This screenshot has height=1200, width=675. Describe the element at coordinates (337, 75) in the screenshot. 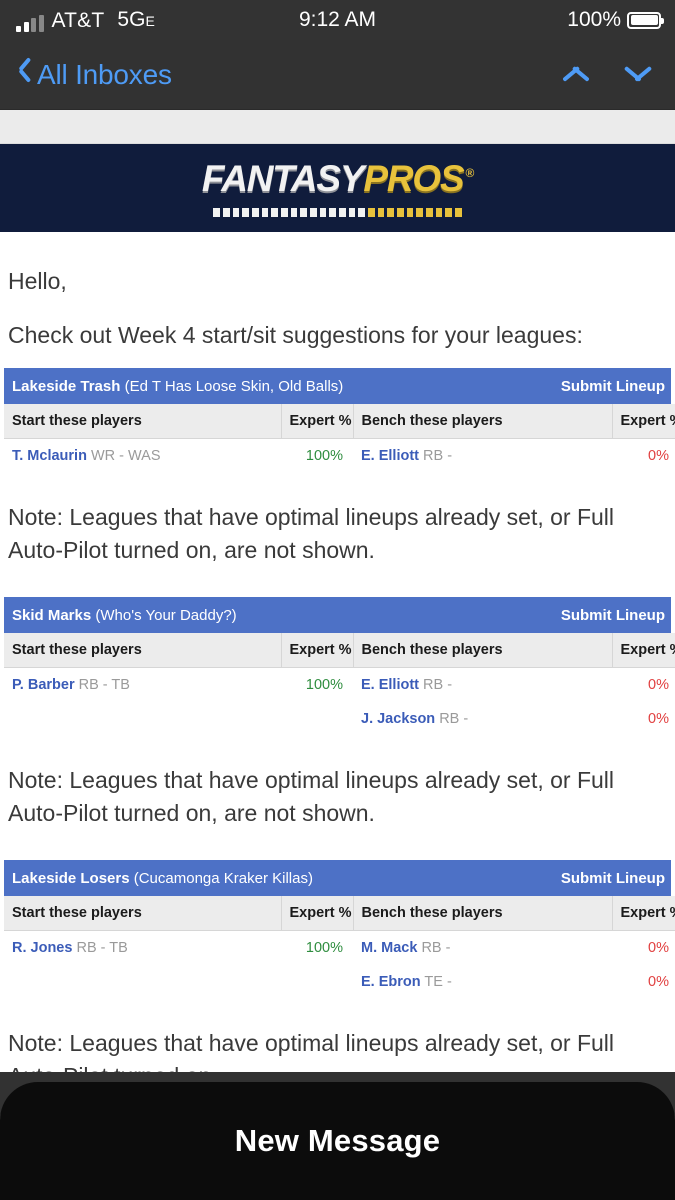

I see `mail-nav-bar: All Inboxes` at that location.